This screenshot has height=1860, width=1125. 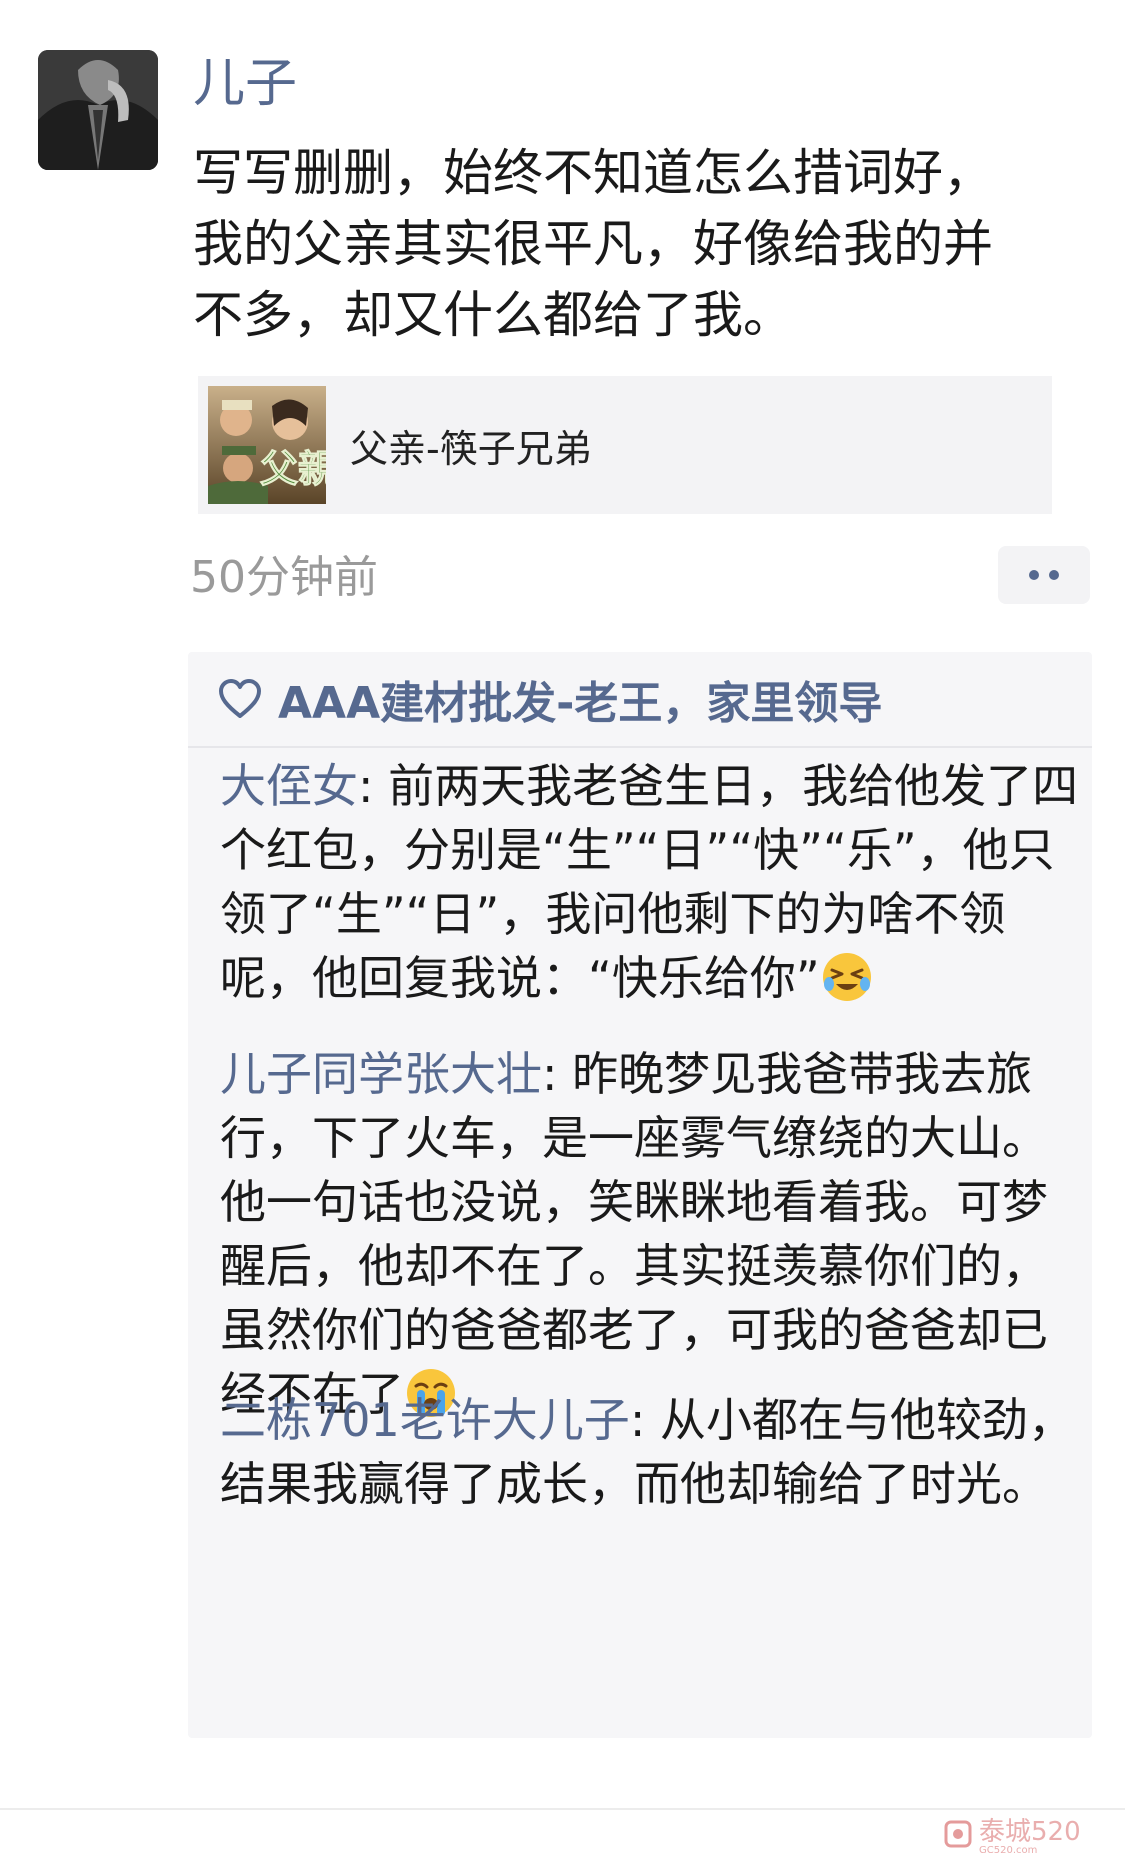 I want to click on comment-author: 二栋701老许大儿子, so click(x=425, y=1420).